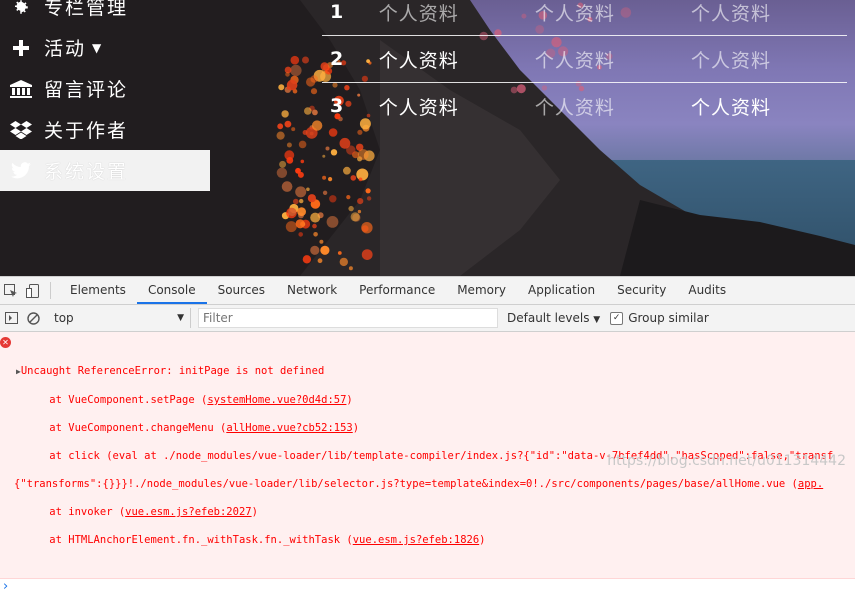  What do you see at coordinates (33, 318) in the screenshot?
I see `clear-console-icon` at bounding box center [33, 318].